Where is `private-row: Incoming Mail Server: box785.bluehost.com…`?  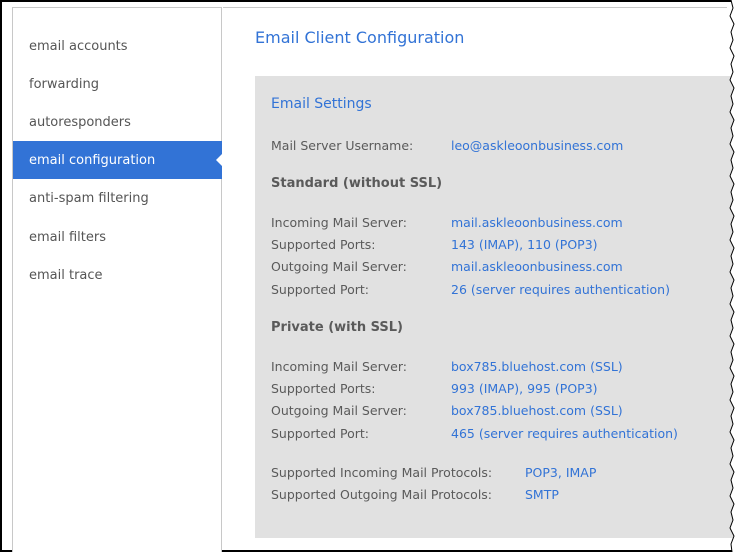 private-row: Incoming Mail Server: box785.bluehost.com… is located at coordinates (447, 366).